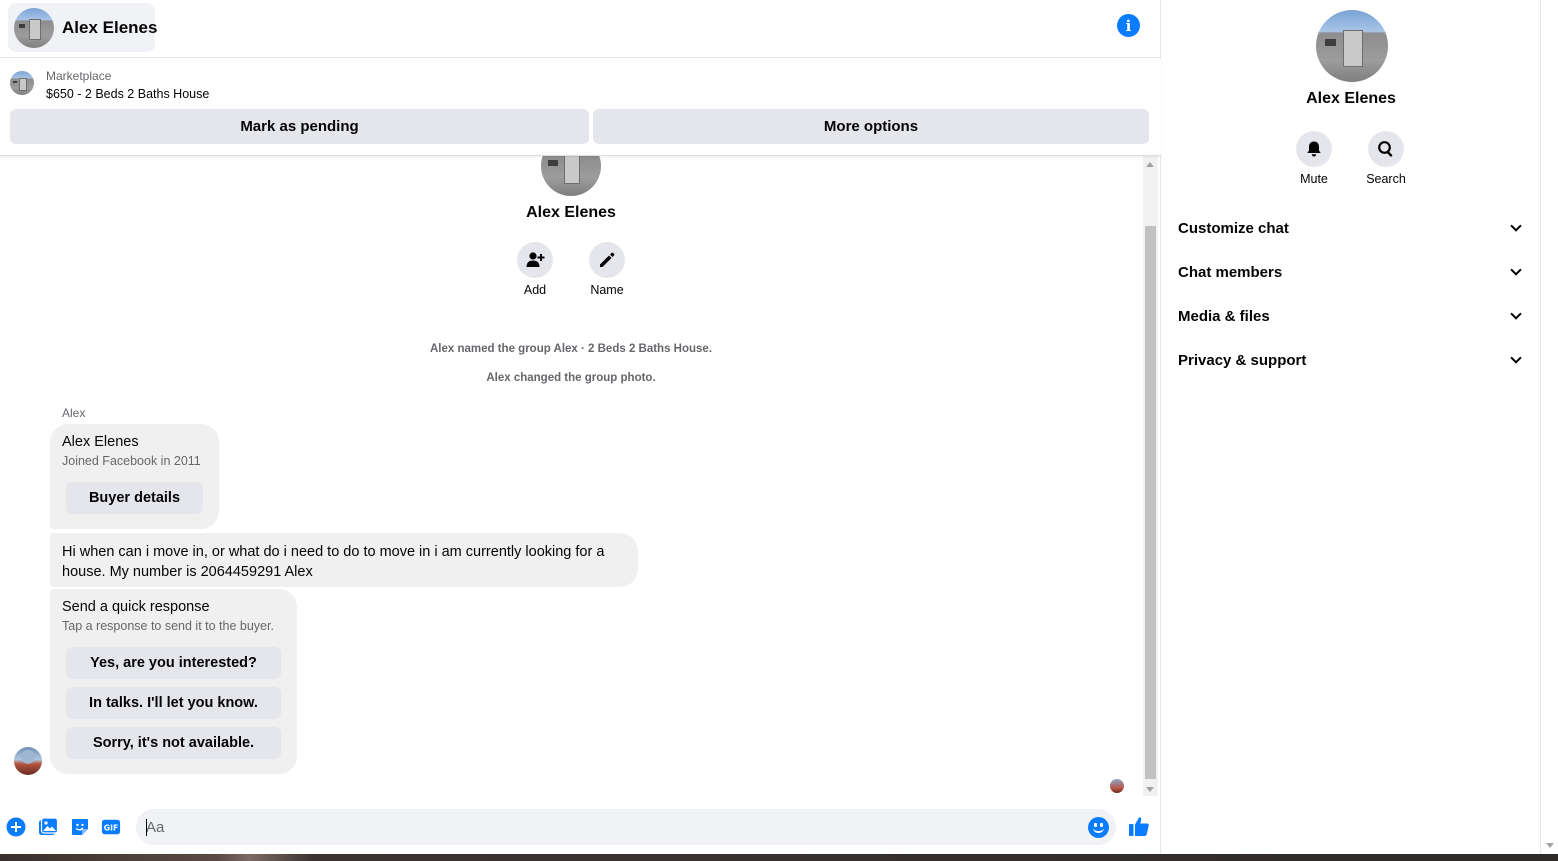 This screenshot has height=861, width=1558. I want to click on add-person-icon, so click(535, 259).